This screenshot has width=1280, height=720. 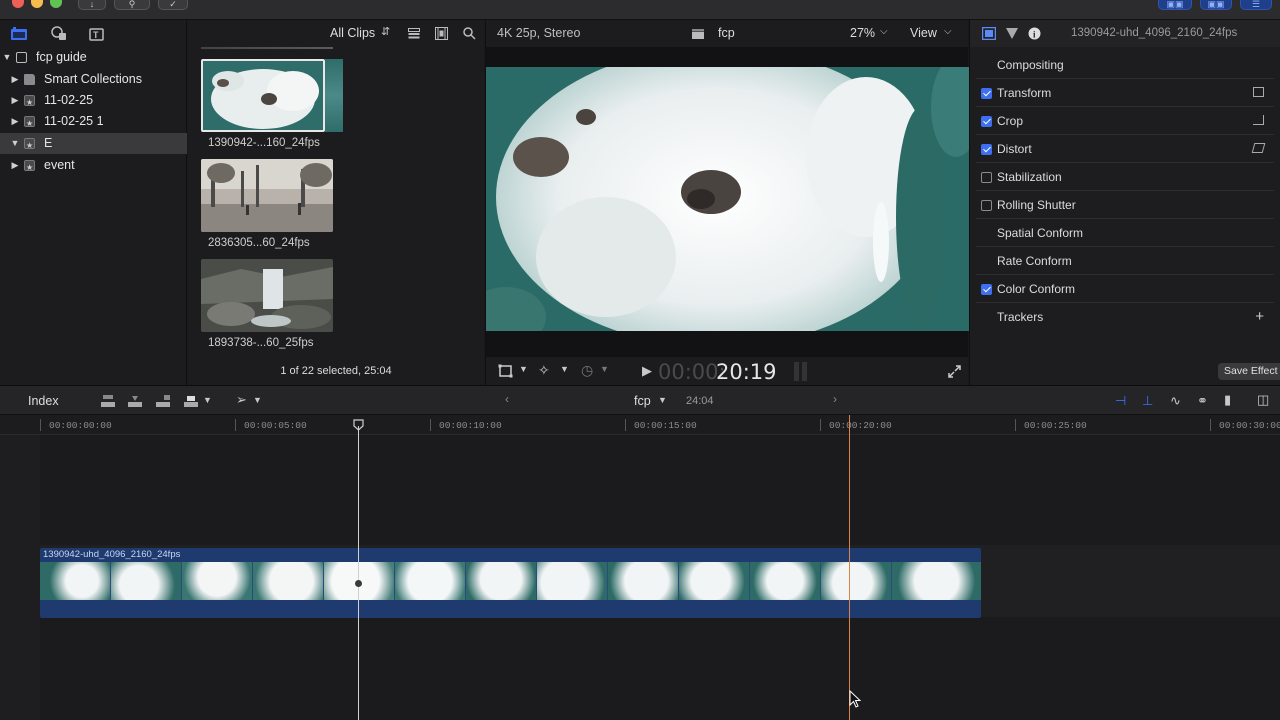 What do you see at coordinates (1125, 233) in the screenshot?
I see `inspector-row-spatial-conform: Spatial Conform` at bounding box center [1125, 233].